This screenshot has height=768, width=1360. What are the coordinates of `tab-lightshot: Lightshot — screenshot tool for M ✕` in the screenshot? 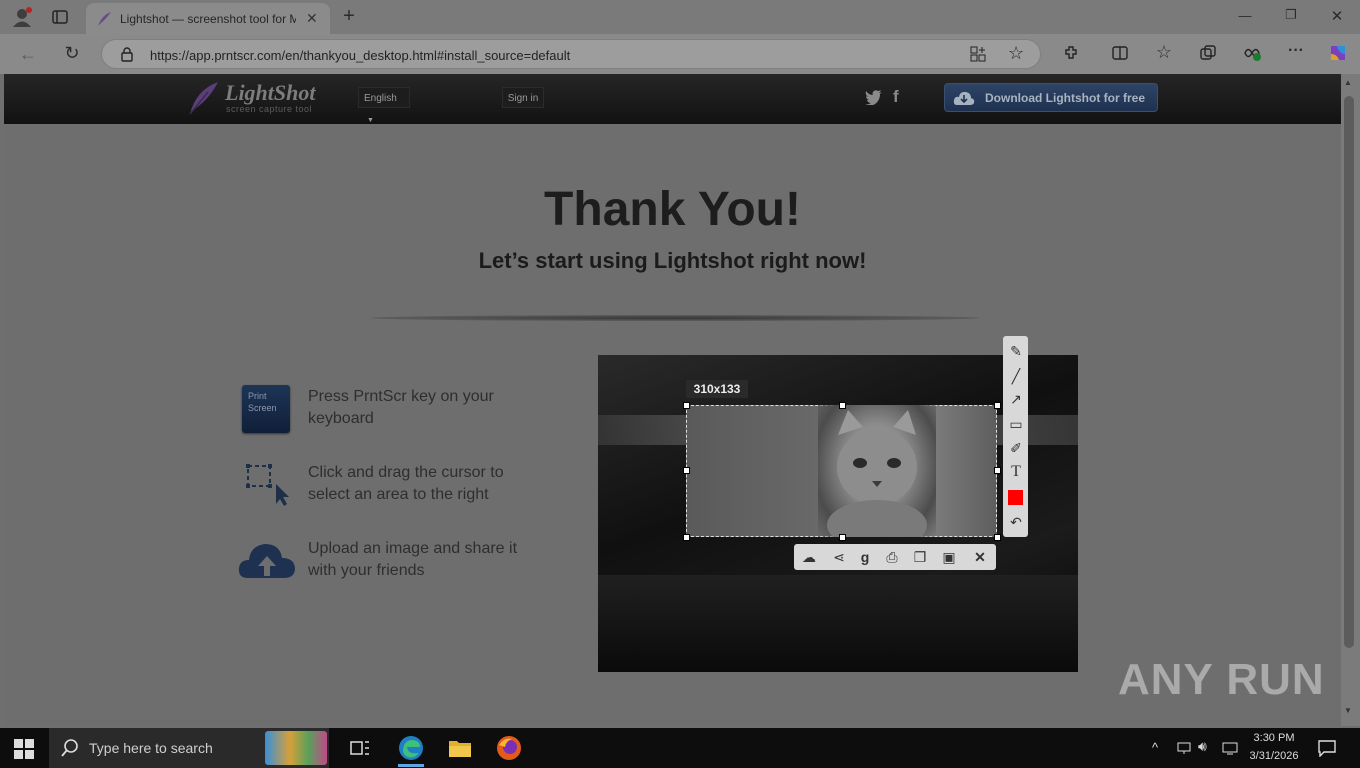 It's located at (208, 18).